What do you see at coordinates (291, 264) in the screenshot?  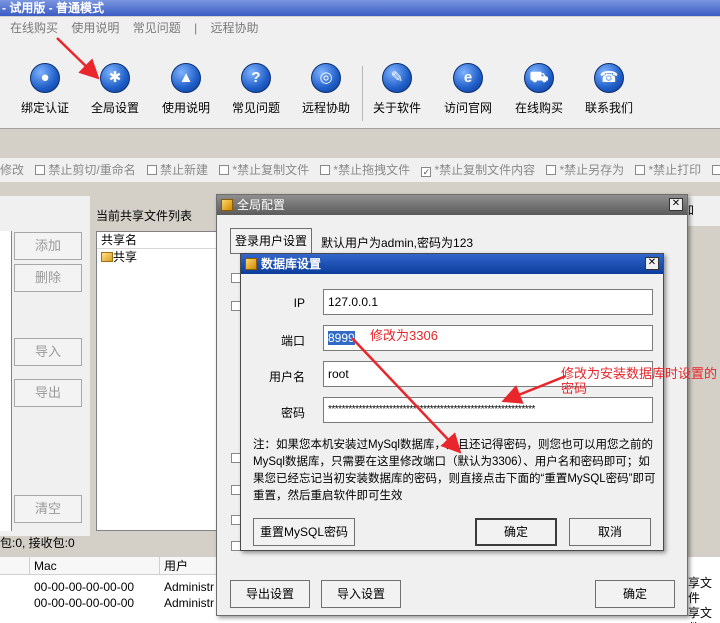 I see `database-settings-title: 数据库设置` at bounding box center [291, 264].